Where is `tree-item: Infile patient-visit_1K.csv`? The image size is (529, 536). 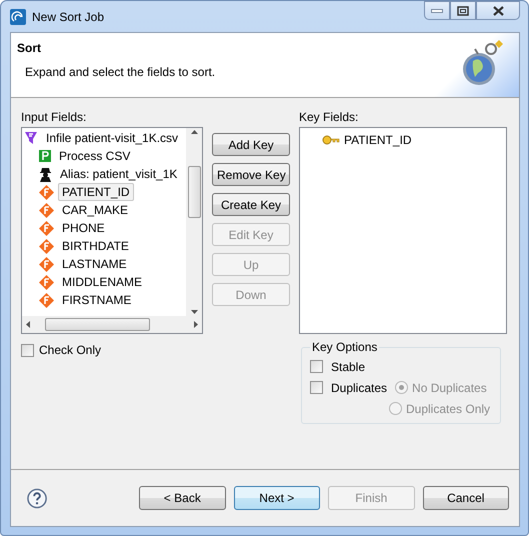
tree-item: Infile patient-visit_1K.csv is located at coordinates (112, 138).